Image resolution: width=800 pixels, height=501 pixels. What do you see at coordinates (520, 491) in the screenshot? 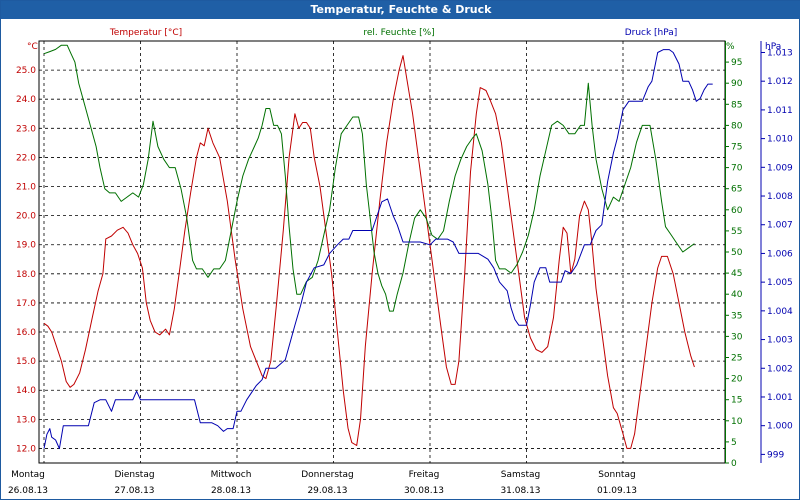
I see `x-tick-date: 31.08.13` at bounding box center [520, 491].